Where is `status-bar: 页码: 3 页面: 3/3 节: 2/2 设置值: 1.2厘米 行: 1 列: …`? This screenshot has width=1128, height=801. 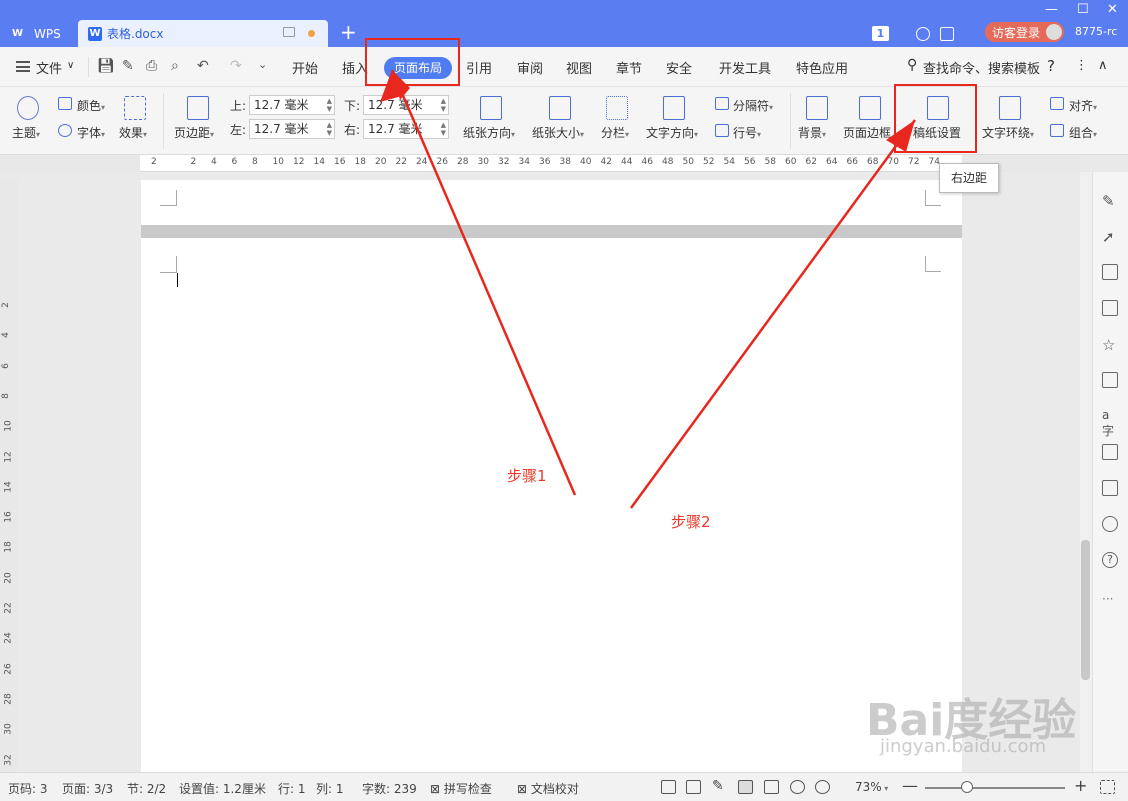
status-bar: 页码: 3 页面: 3/3 节: 2/2 设置值: 1.2厘米 行: 1 列: … is located at coordinates (564, 786).